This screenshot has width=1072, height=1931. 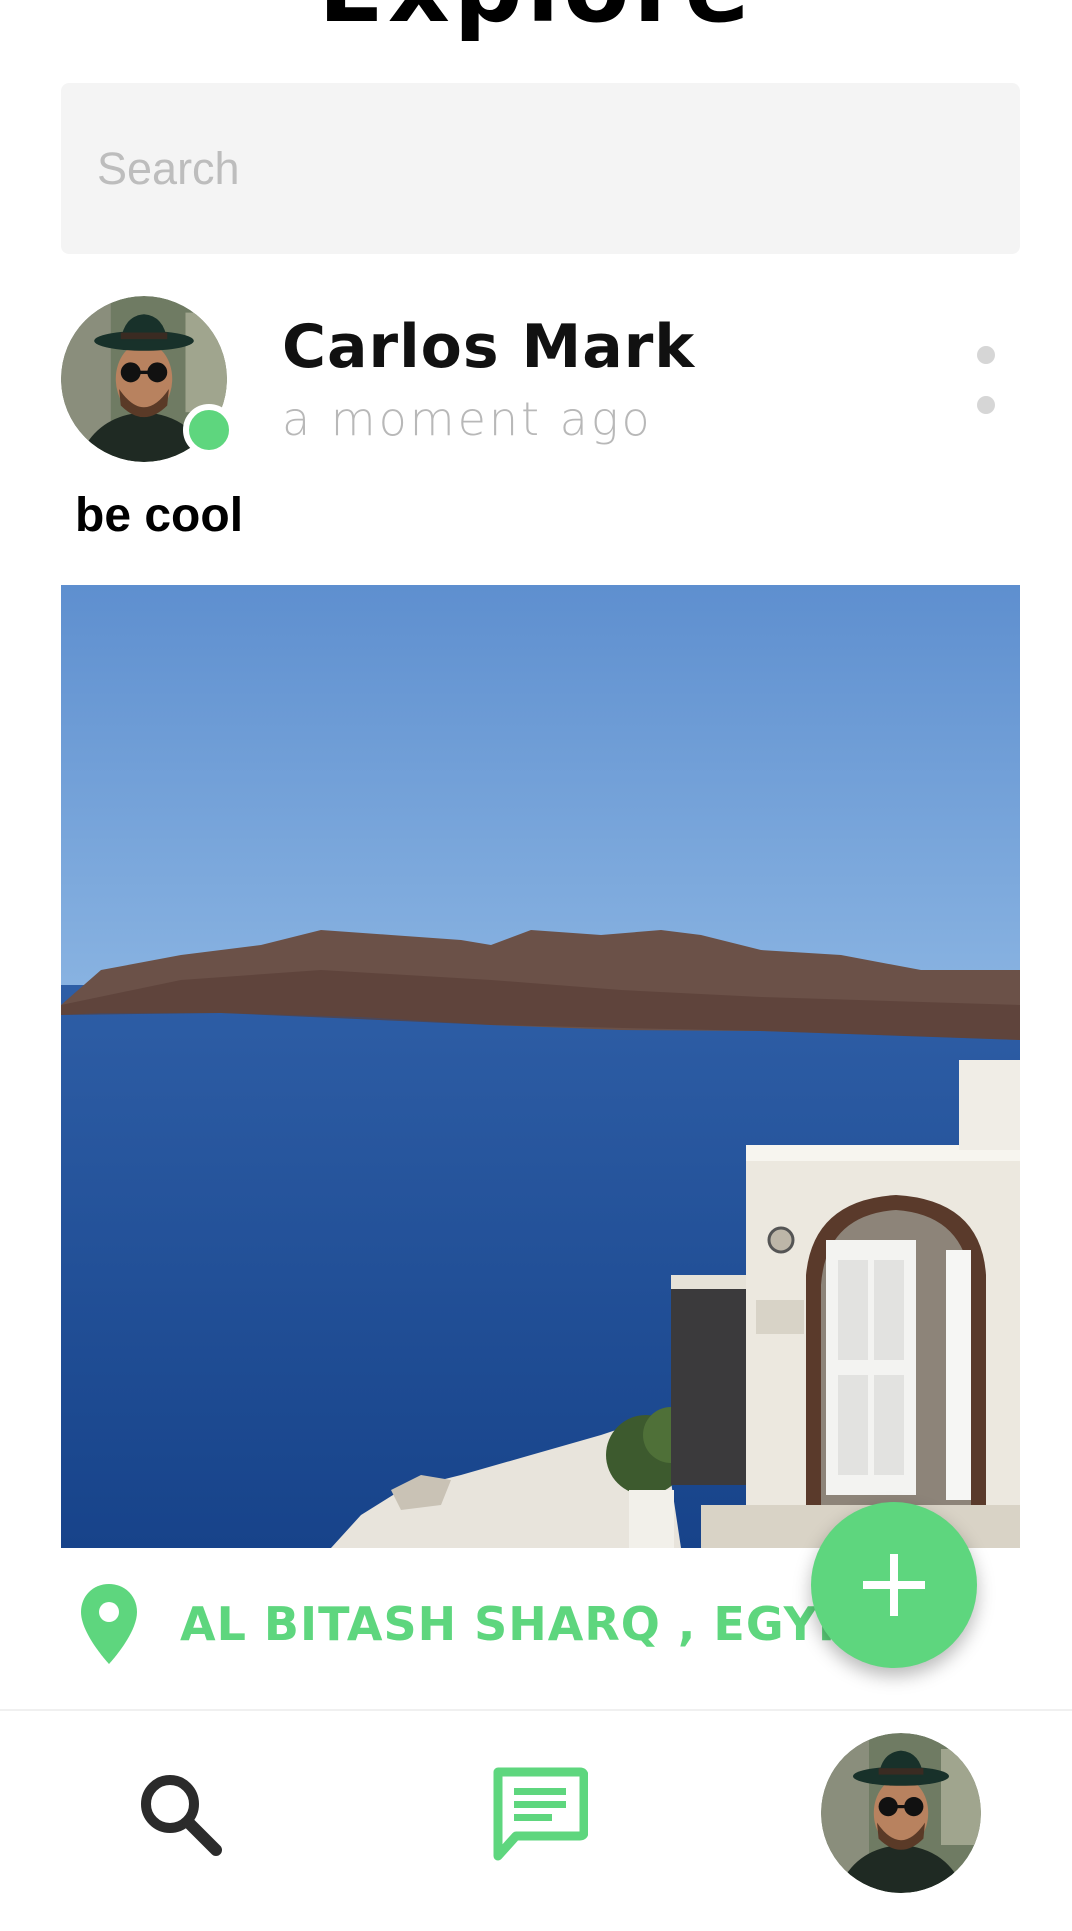 I want to click on nav-profile-button, so click(x=901, y=1813).